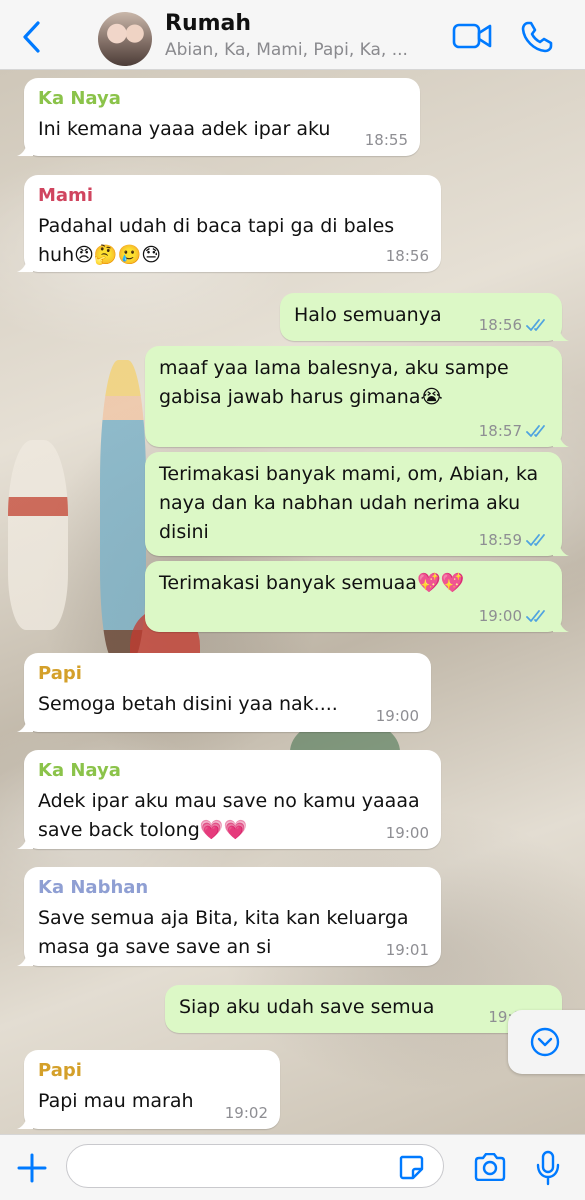  Describe the element at coordinates (357, 596) in the screenshot. I see `outgoing-message: Terimakasi banyak semuaa💖💖 19:00` at that location.